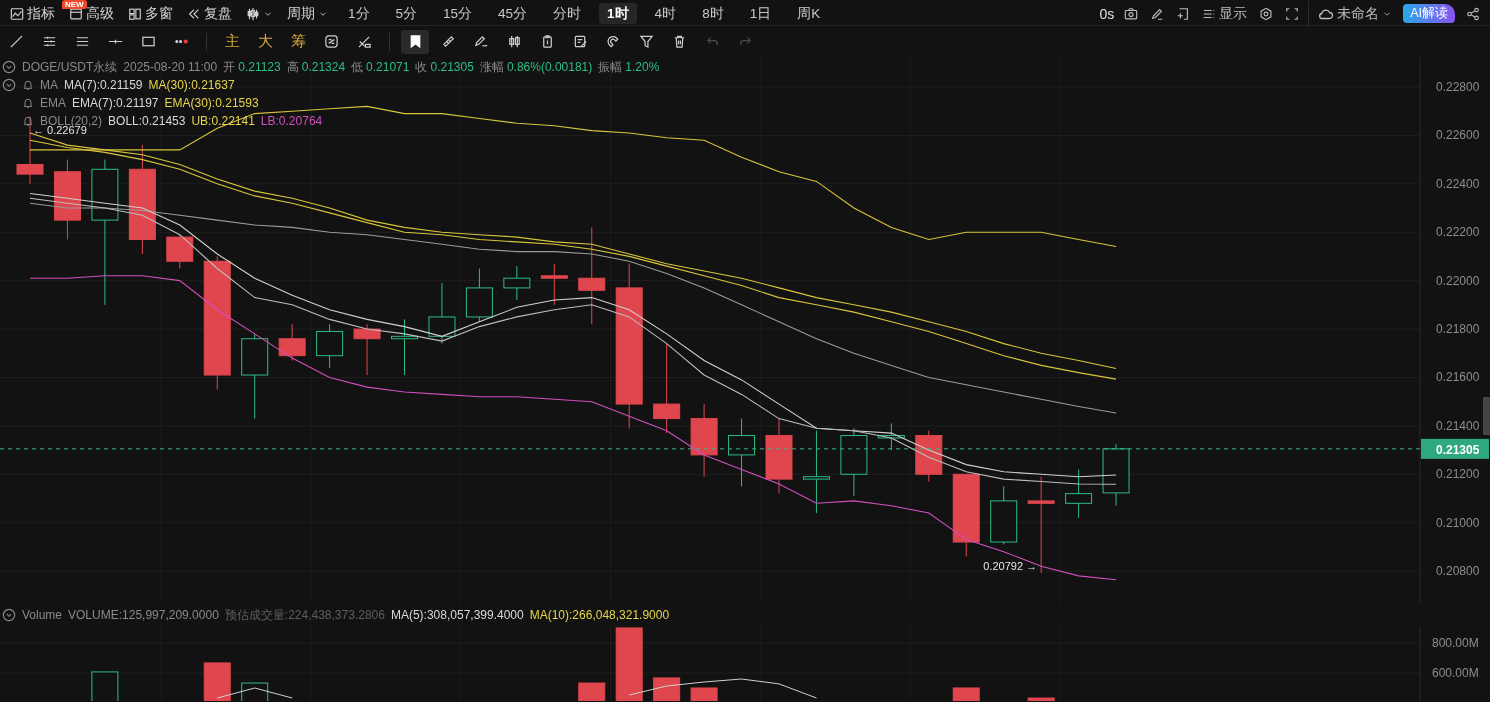  Describe the element at coordinates (406, 13) in the screenshot. I see `interval-tab: 5分` at that location.